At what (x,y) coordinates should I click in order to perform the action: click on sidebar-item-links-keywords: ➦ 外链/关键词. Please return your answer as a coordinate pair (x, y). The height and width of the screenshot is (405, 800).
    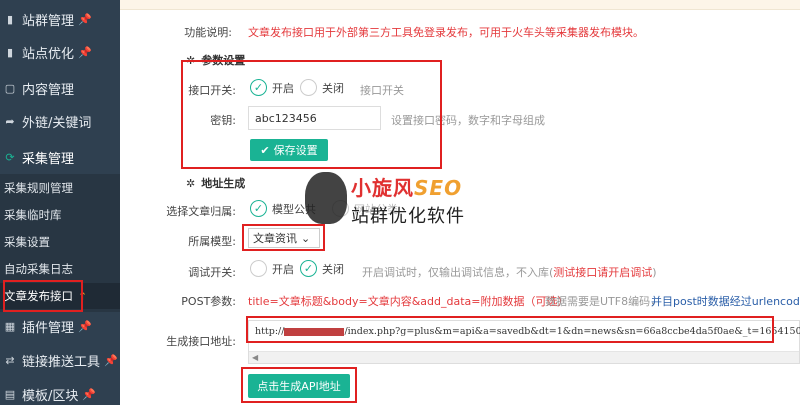
    Looking at the image, I should click on (60, 121).